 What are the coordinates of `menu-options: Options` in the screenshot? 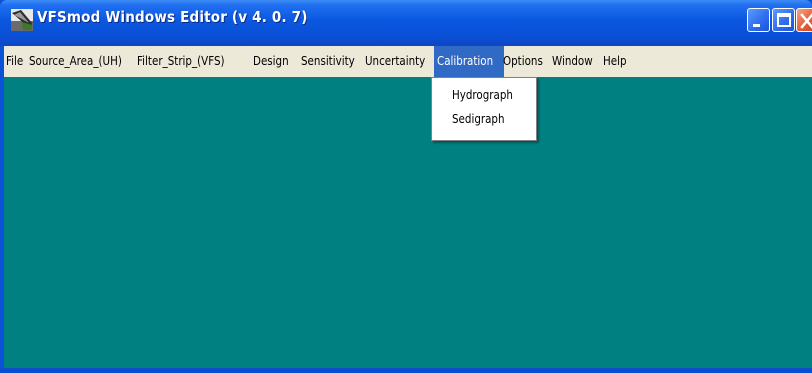 It's located at (523, 61).